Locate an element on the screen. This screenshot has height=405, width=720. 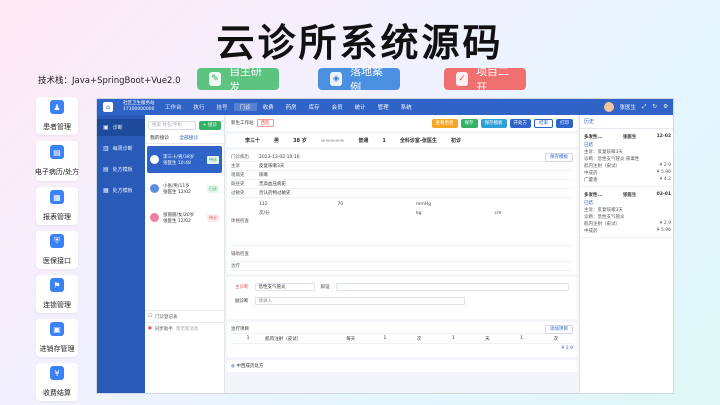
pulse-unit: 次/分 is located at coordinates (264, 213).